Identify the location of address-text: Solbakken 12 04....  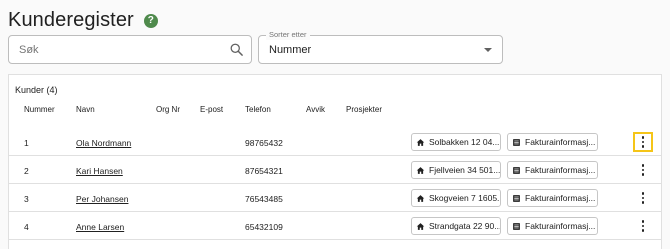
(464, 142).